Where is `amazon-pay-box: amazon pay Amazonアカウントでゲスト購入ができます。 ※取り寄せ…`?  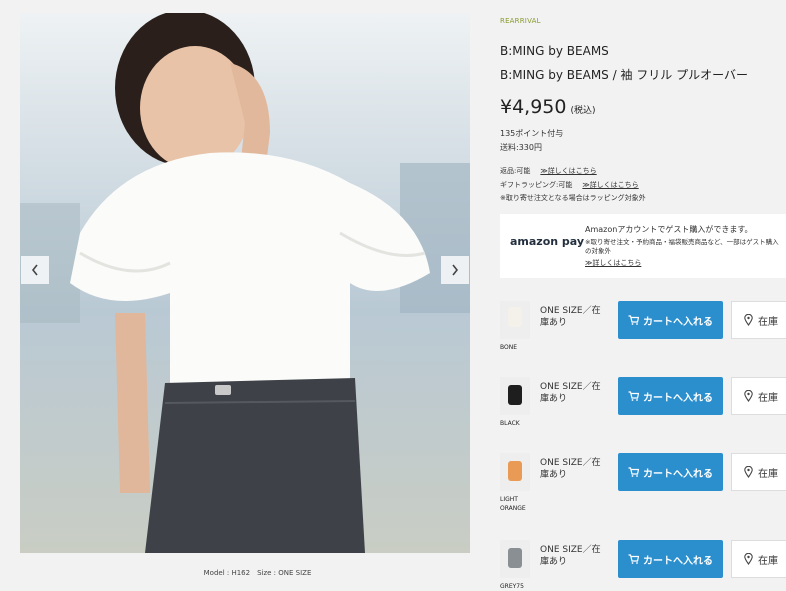 amazon-pay-box: amazon pay Amazonアカウントでゲスト購入ができます。 ※取り寄せ… is located at coordinates (643, 246).